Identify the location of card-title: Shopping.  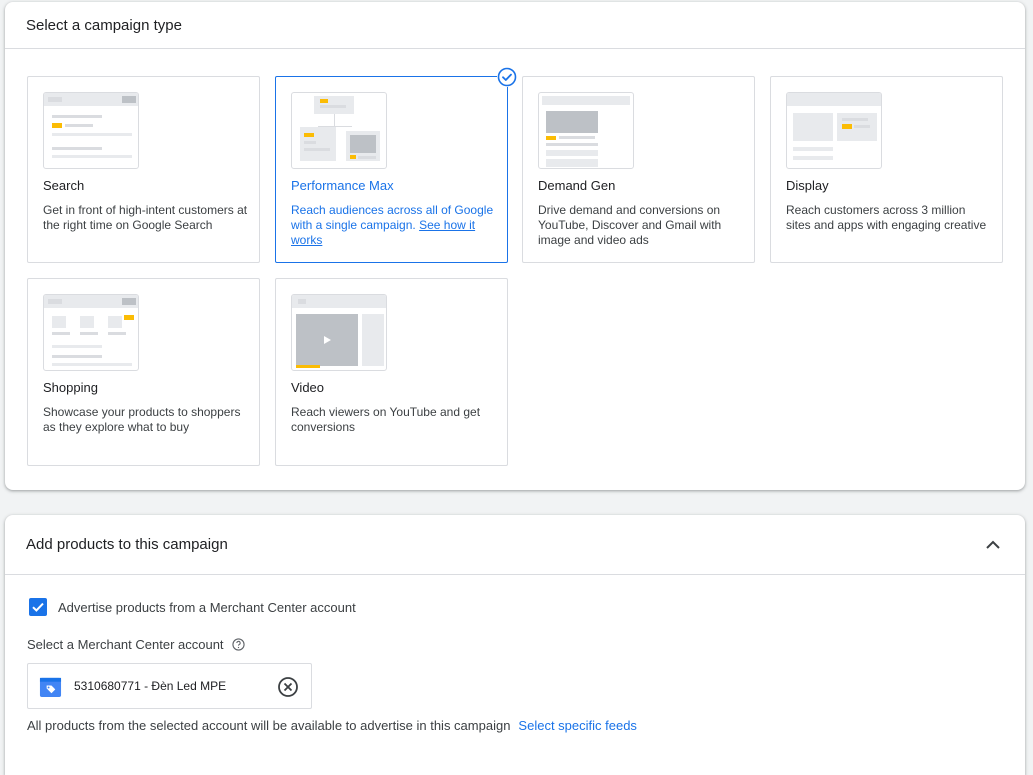
(70, 387).